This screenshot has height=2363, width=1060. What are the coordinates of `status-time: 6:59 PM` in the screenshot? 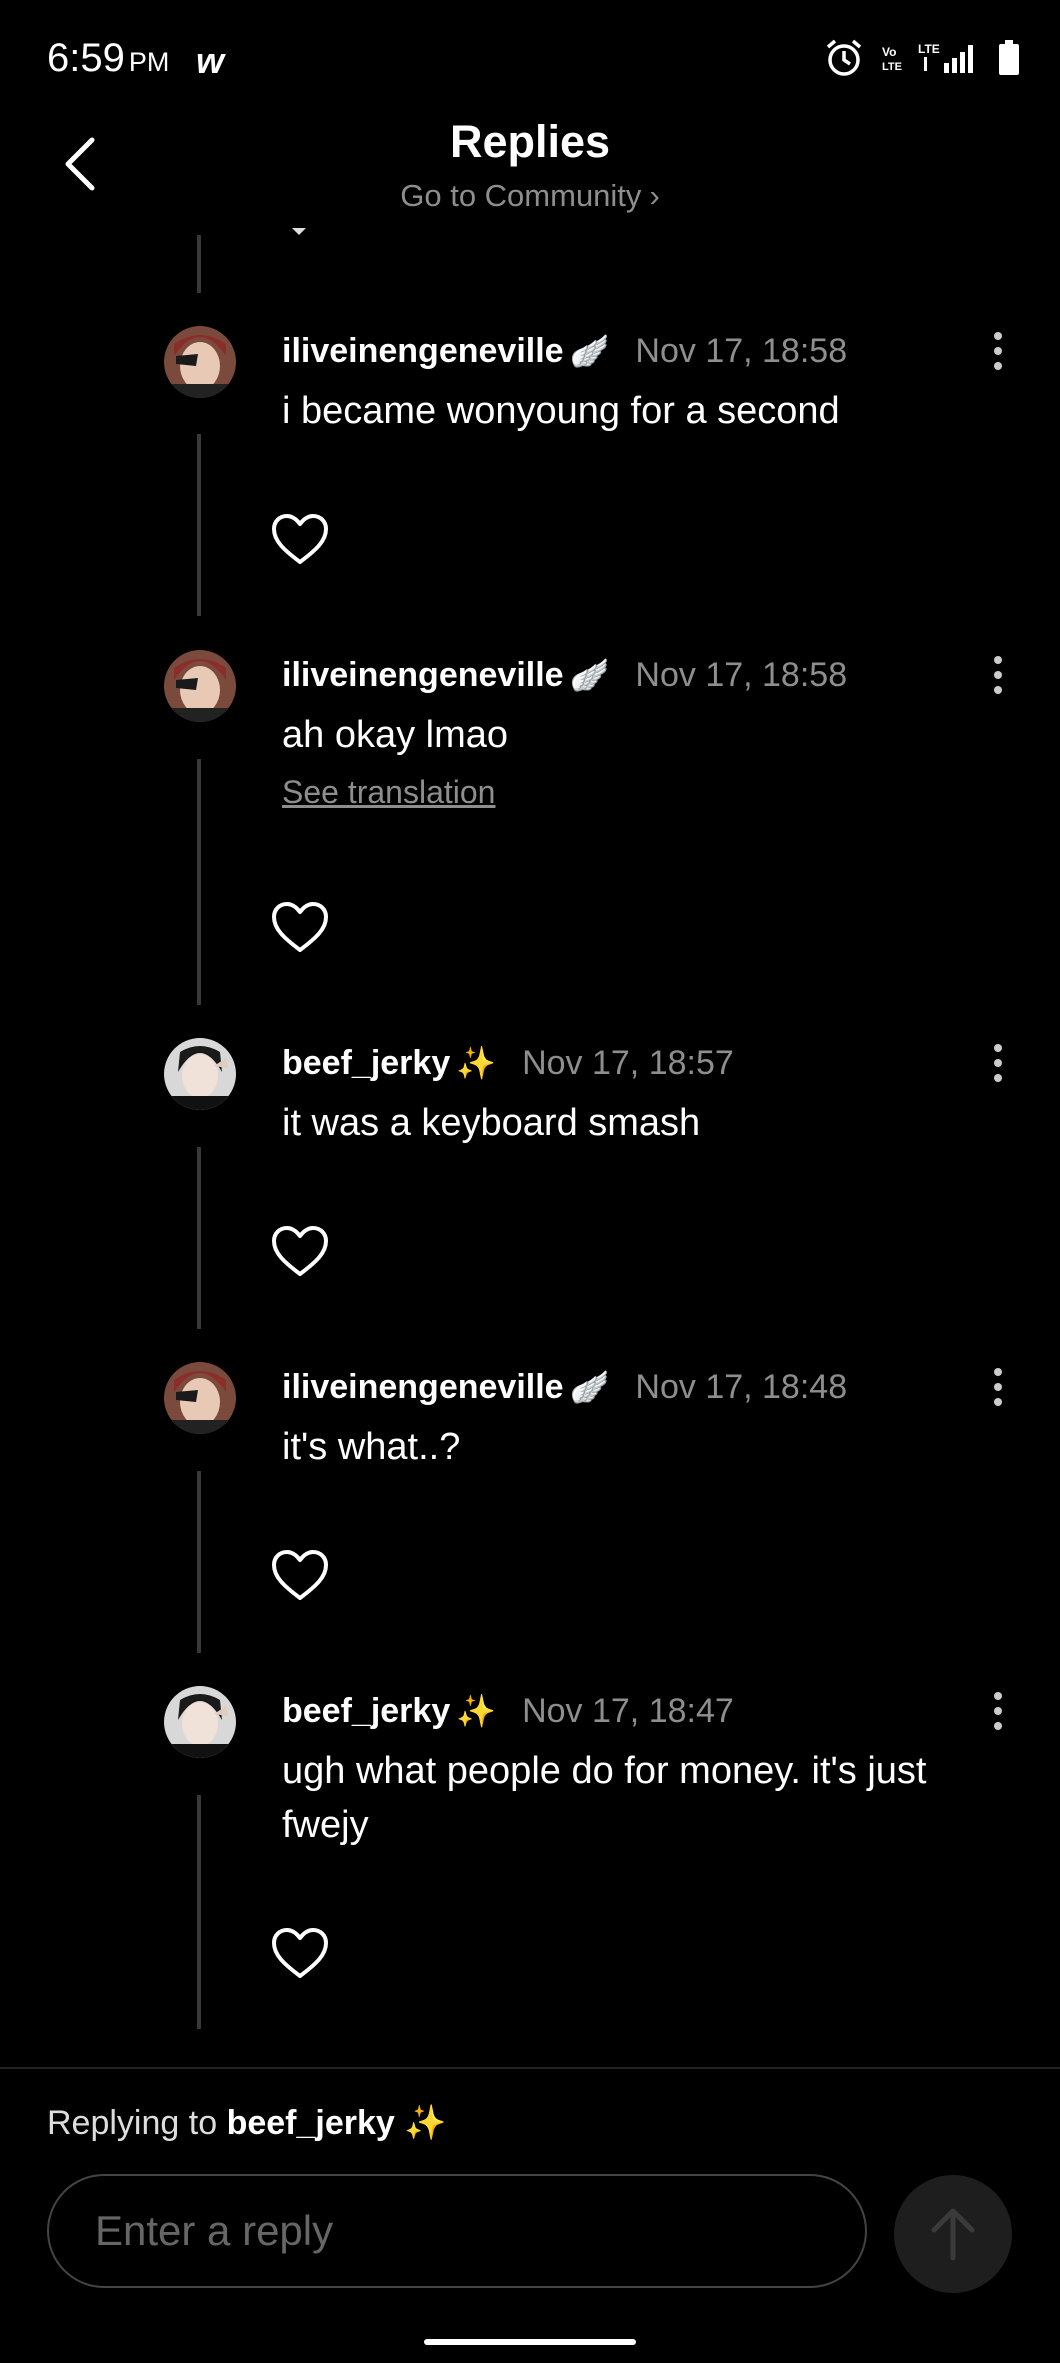 It's located at (108, 58).